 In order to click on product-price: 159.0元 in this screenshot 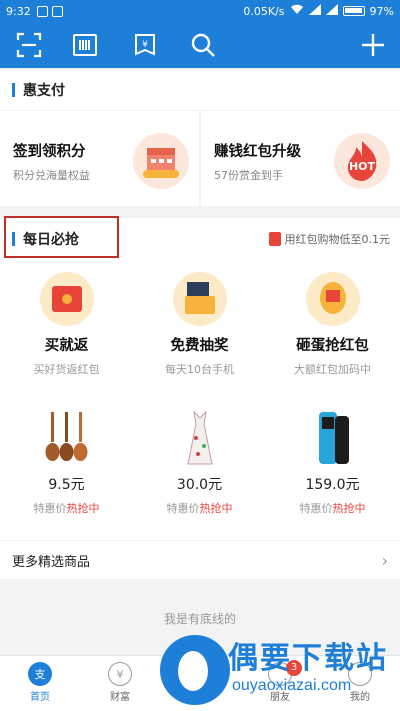, I will do `click(332, 485)`.